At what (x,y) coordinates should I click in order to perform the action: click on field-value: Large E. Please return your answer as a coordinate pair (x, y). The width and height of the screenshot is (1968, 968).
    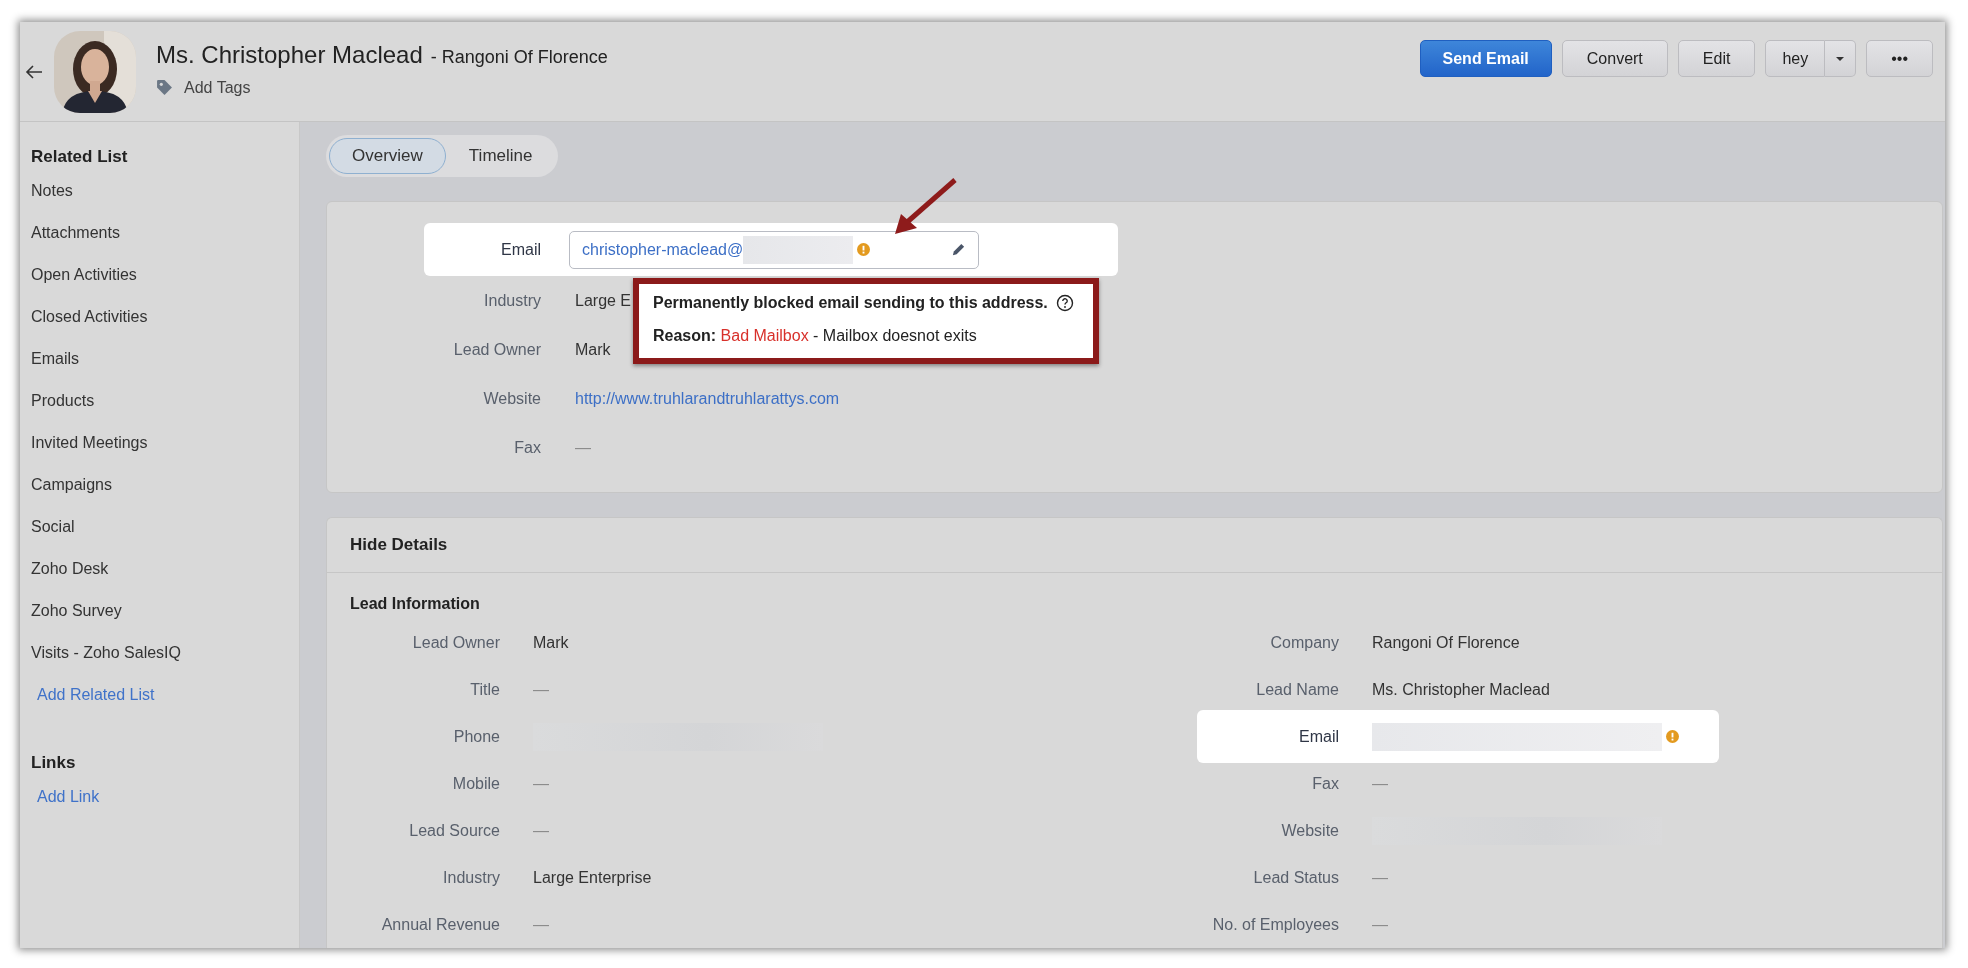
    Looking at the image, I should click on (603, 300).